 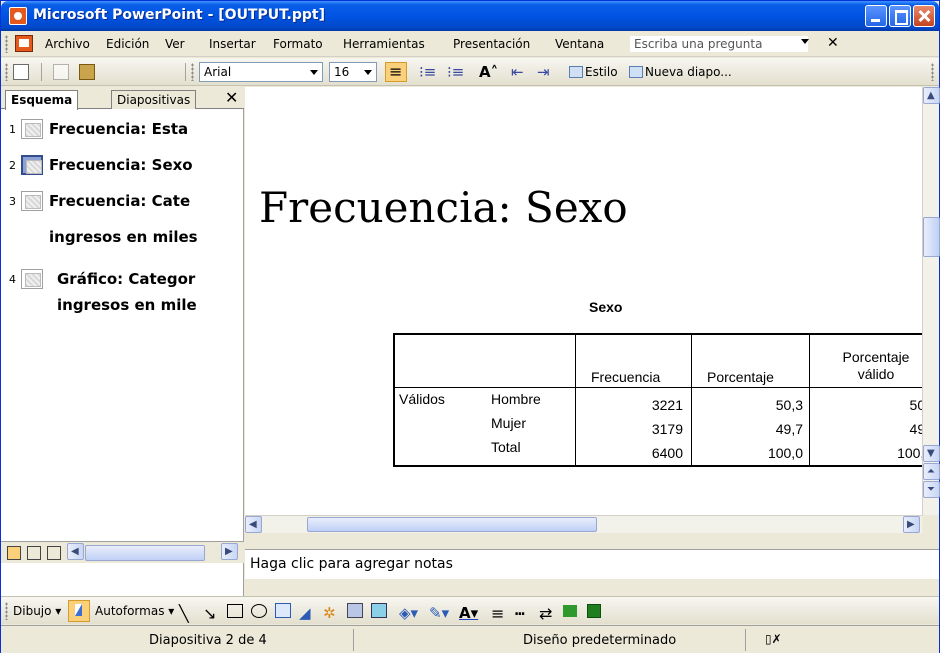 I want to click on previous-slide-button: ⏶, so click(x=931, y=471).